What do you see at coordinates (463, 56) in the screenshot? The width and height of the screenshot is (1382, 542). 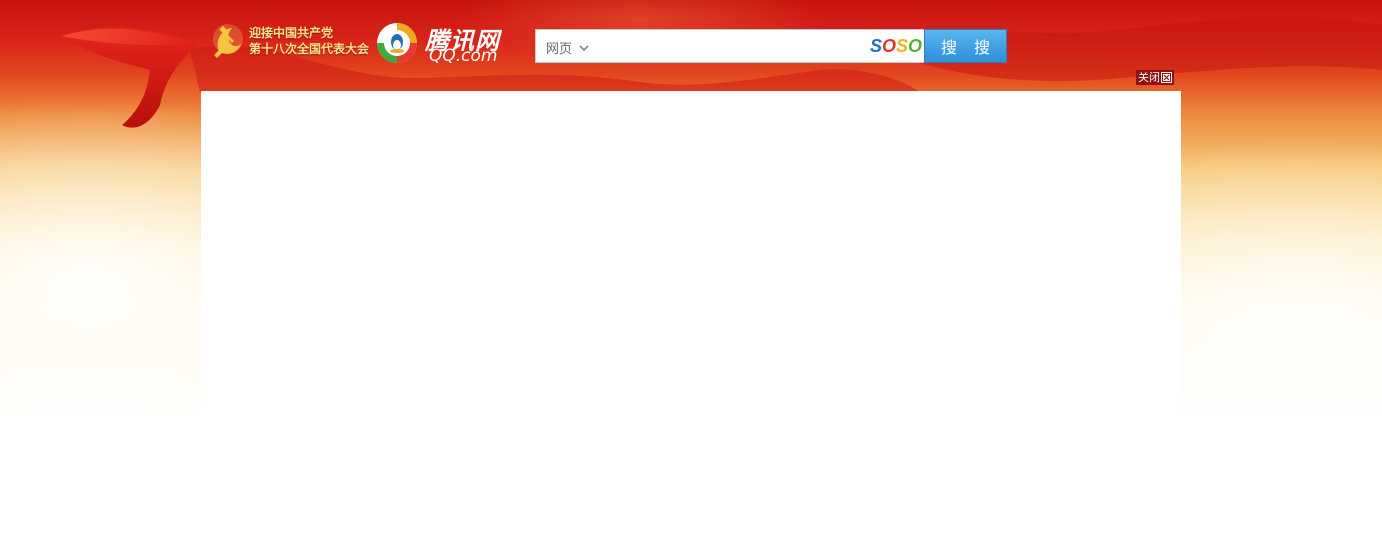 I see `qq-domain: QQ.com` at bounding box center [463, 56].